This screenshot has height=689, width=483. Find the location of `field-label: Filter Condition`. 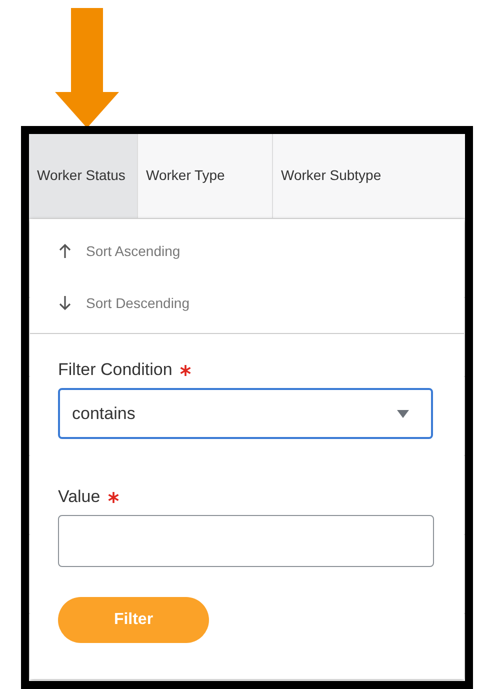

field-label: Filter Condition is located at coordinates (115, 370).